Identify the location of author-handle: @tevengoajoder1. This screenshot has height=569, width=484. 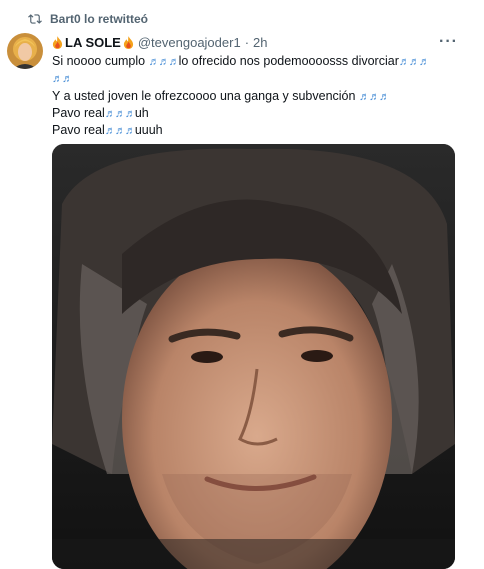
(189, 42).